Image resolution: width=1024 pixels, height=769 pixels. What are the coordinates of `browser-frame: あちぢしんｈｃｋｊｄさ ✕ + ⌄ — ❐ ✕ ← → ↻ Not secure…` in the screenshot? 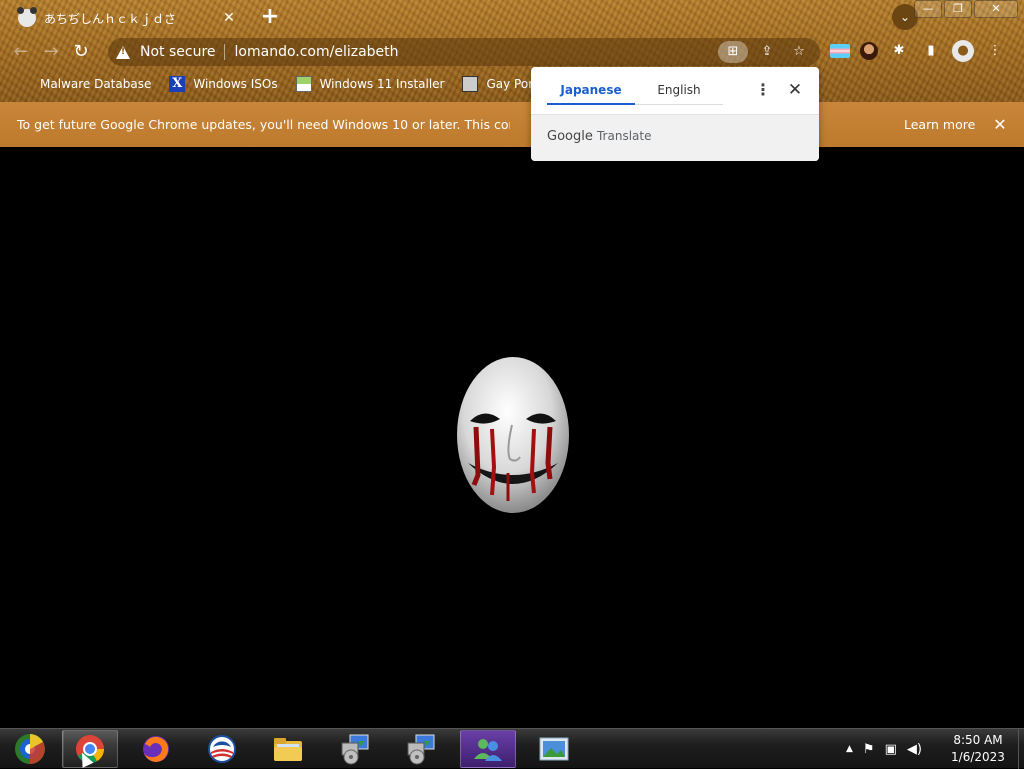 It's located at (512, 51).